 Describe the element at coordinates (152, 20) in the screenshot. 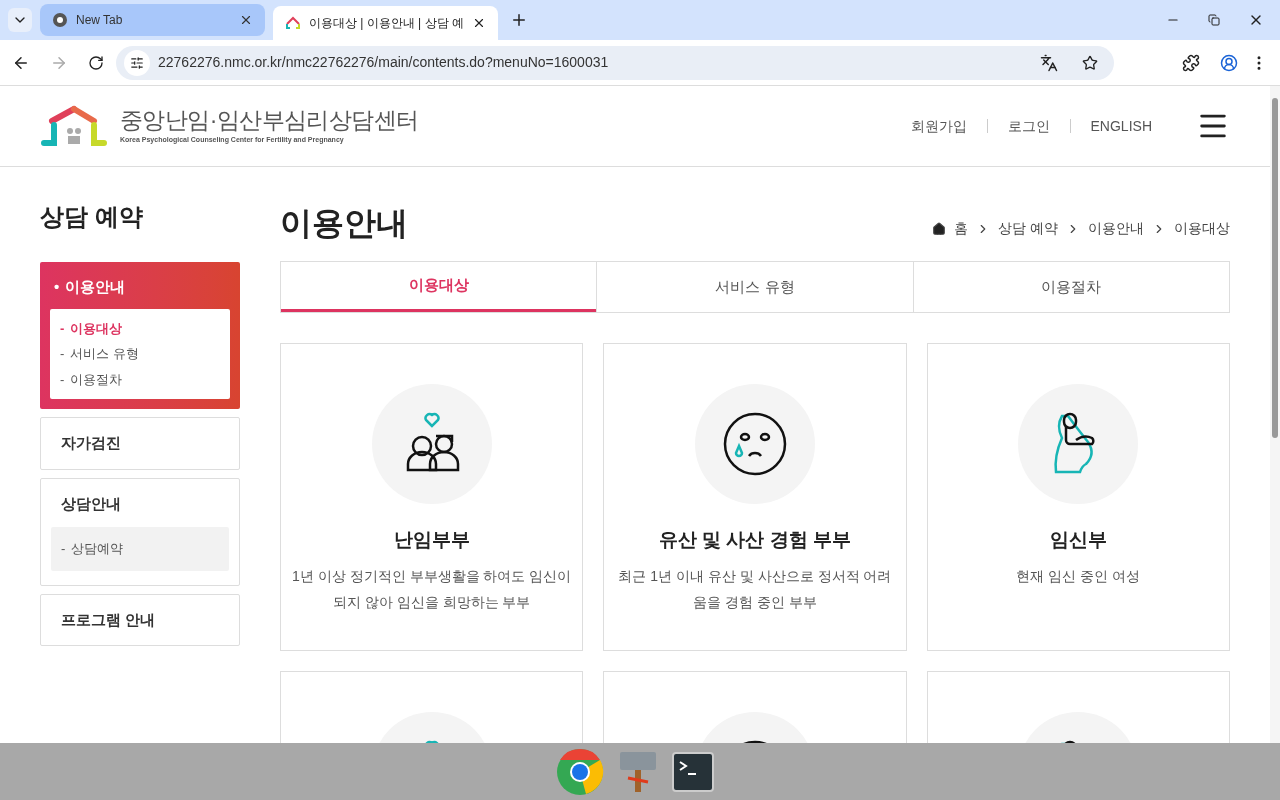

I see `browser-tab: New Tab` at that location.